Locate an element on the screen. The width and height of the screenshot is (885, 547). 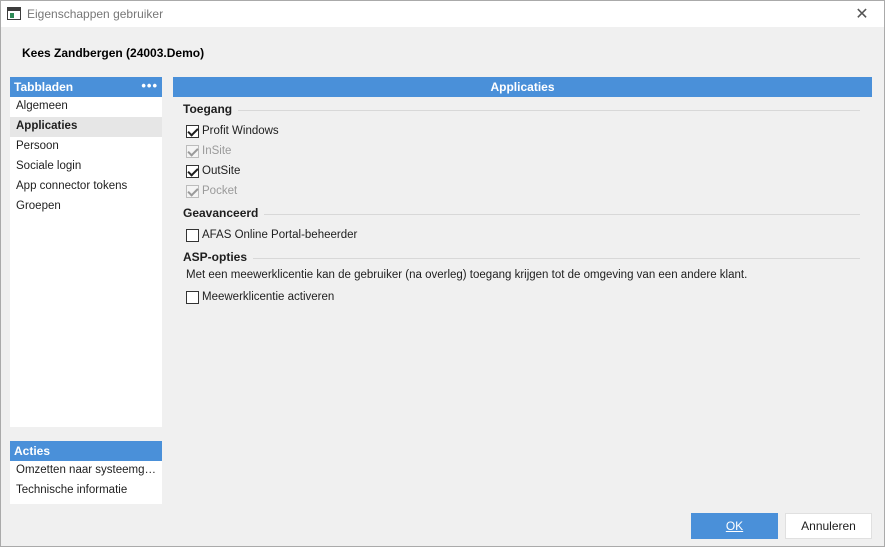
ok-button-label: OK is located at coordinates (734, 526).